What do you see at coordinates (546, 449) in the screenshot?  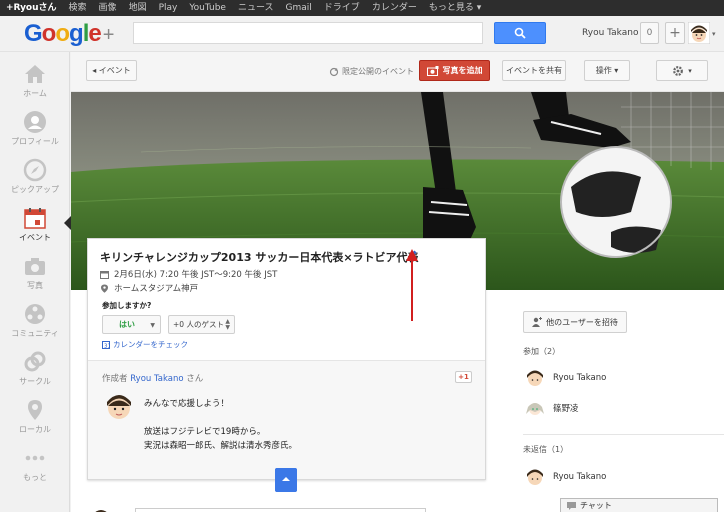 I see `unreplied-heading: 未返信（1）` at bounding box center [546, 449].